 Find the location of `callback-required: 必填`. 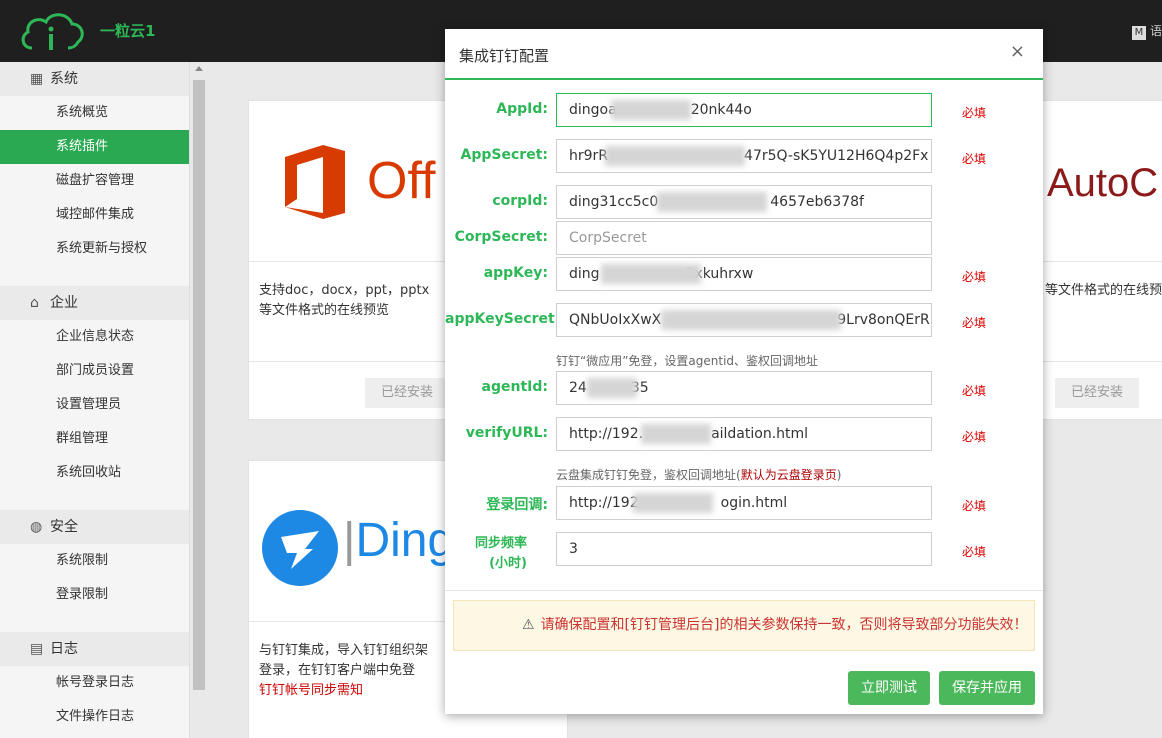

callback-required: 必填 is located at coordinates (974, 506).